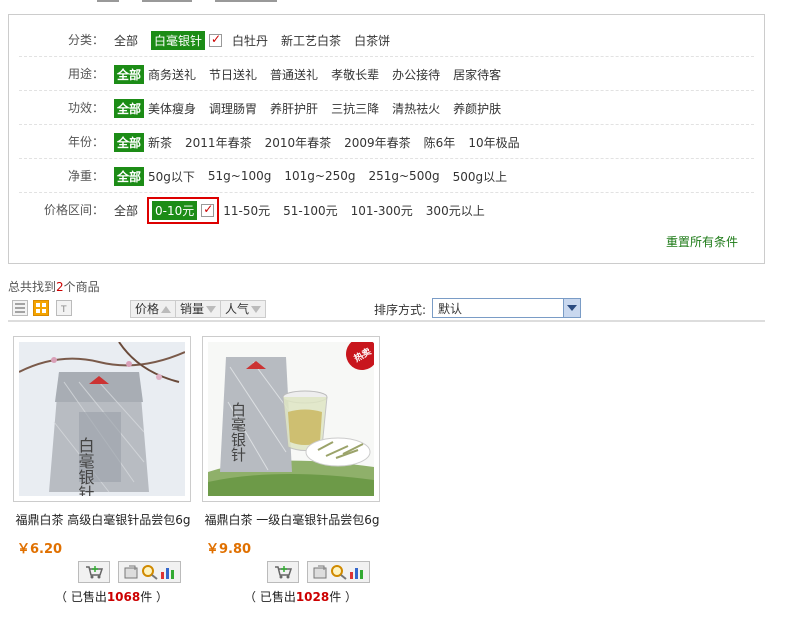 This screenshot has width=795, height=617. I want to click on filter-option: 孝敬长辈, so click(355, 74).